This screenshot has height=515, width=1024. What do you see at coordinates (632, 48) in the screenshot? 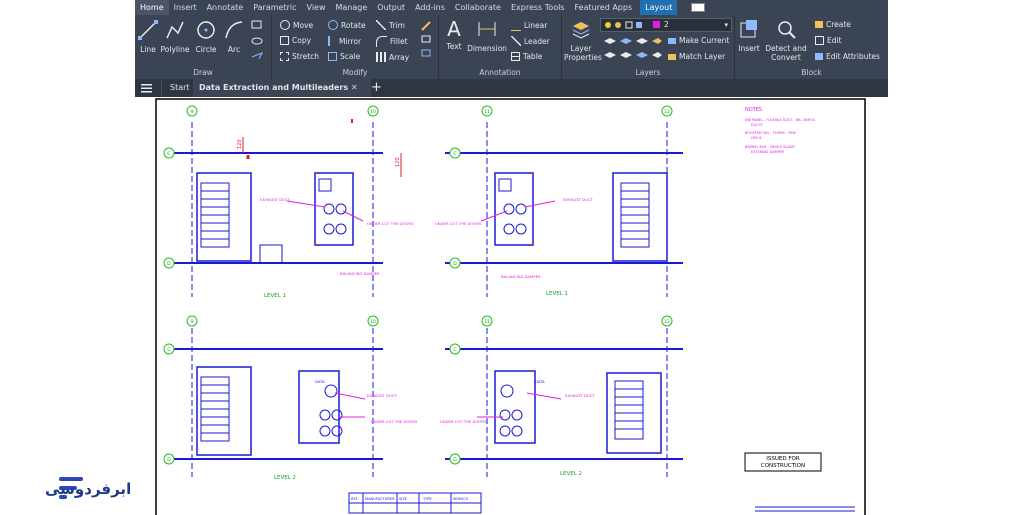
I see `layer-tools-icons` at bounding box center [632, 48].